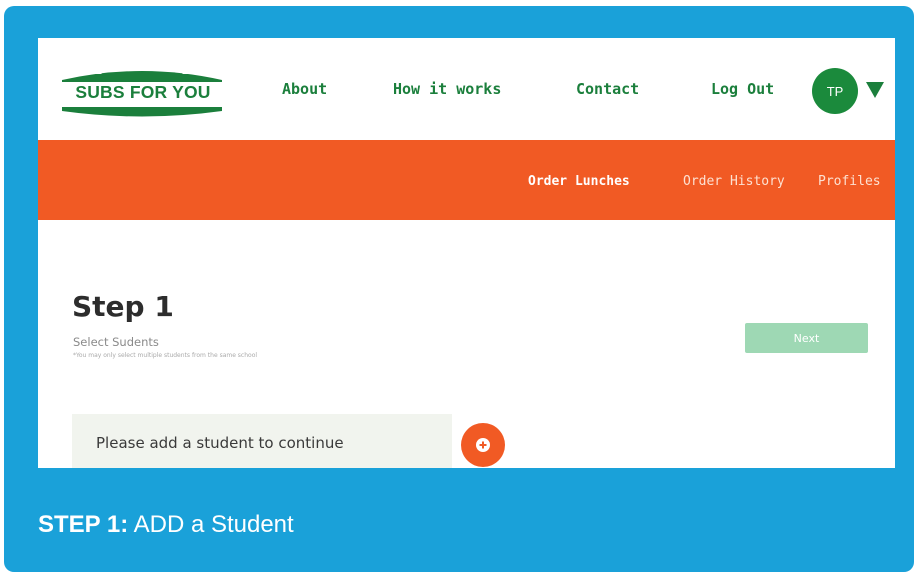 The width and height of the screenshot is (917, 573). I want to click on empty-student-message: Please add a student to continue, so click(220, 443).